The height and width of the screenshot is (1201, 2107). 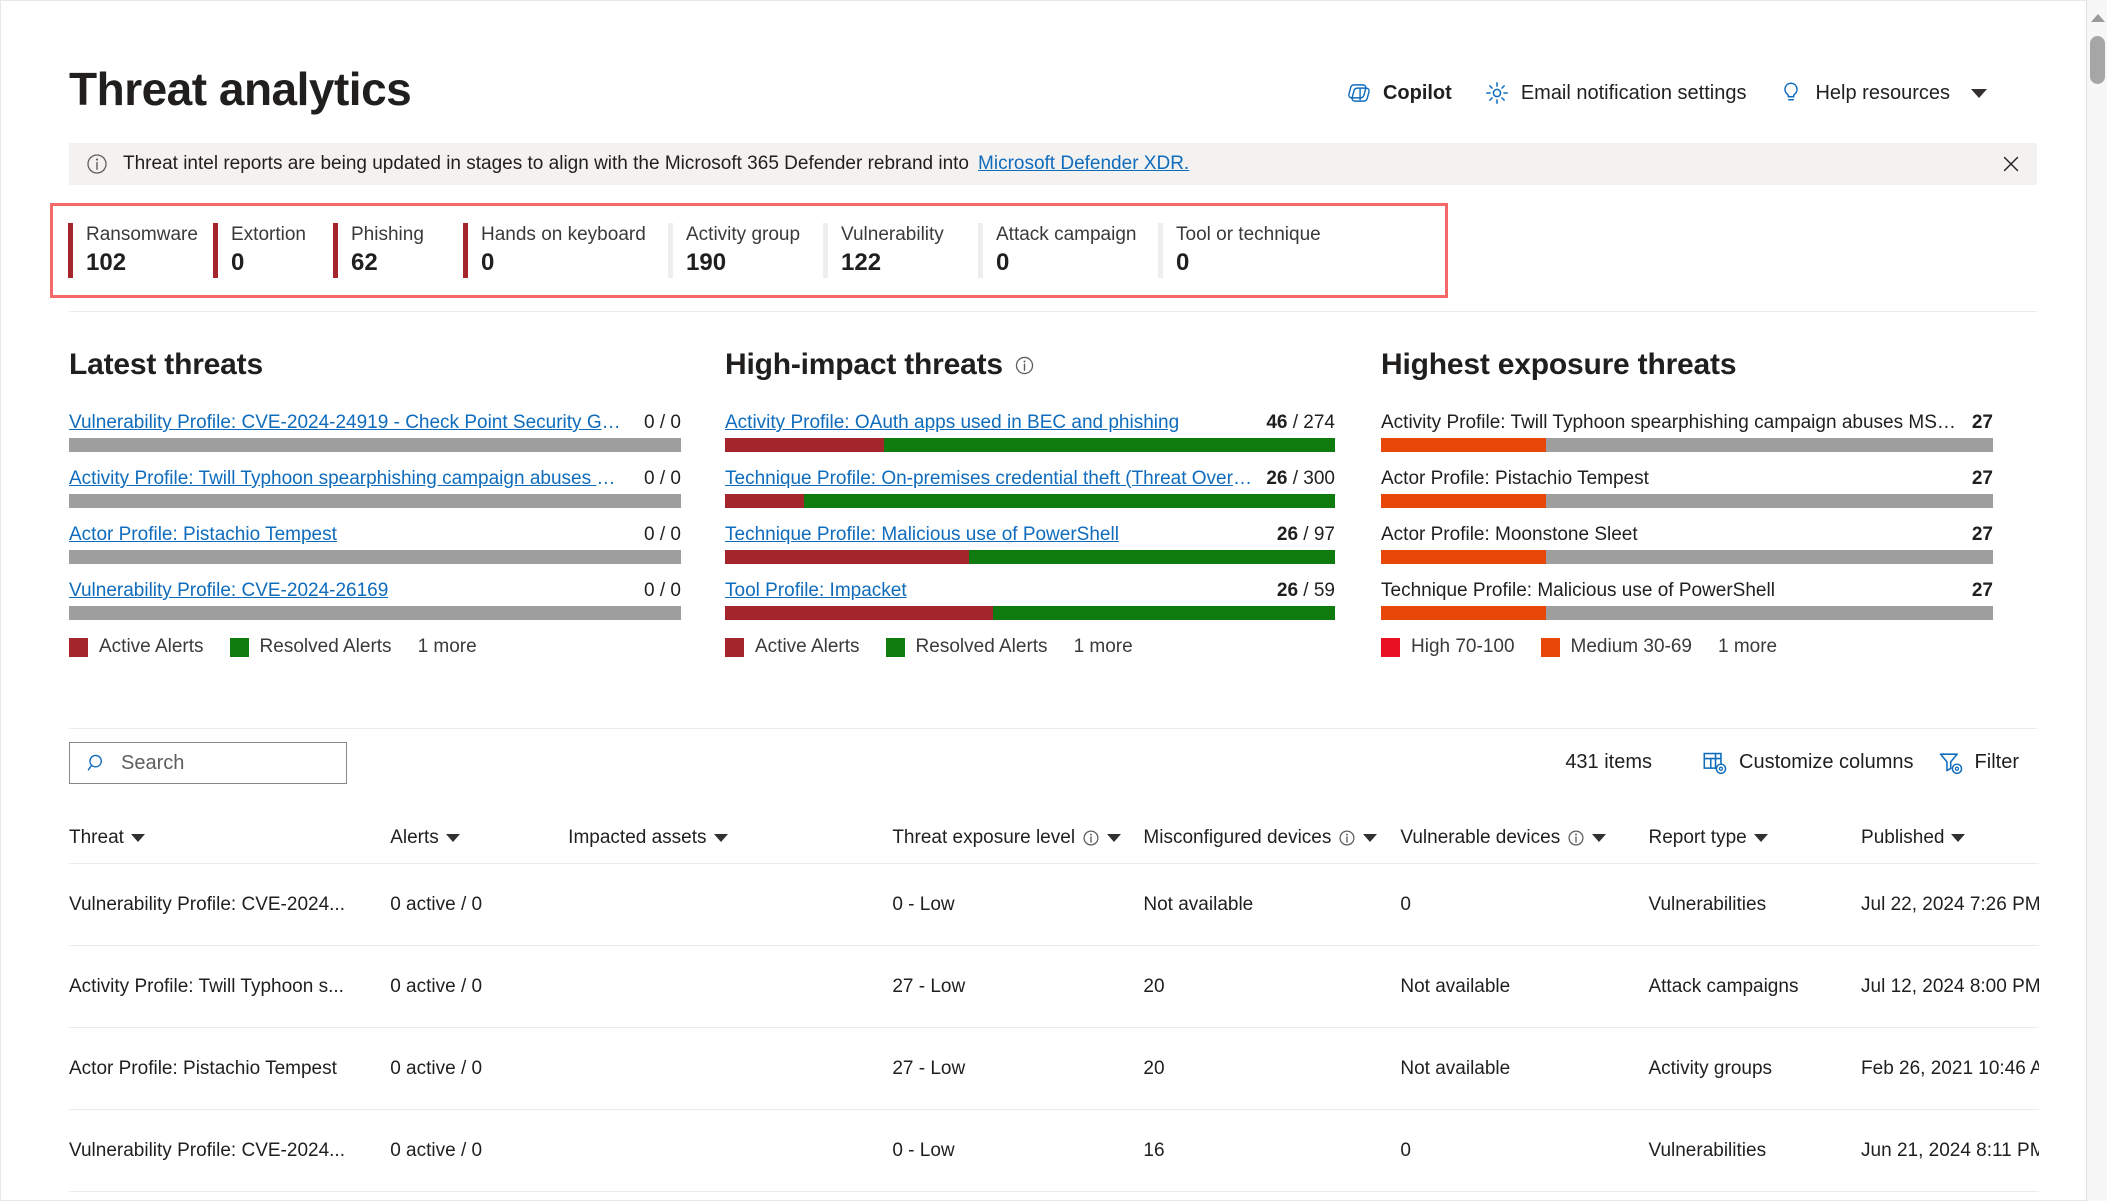 I want to click on banner-link: Microsoft Defender XDR., so click(x=1083, y=164).